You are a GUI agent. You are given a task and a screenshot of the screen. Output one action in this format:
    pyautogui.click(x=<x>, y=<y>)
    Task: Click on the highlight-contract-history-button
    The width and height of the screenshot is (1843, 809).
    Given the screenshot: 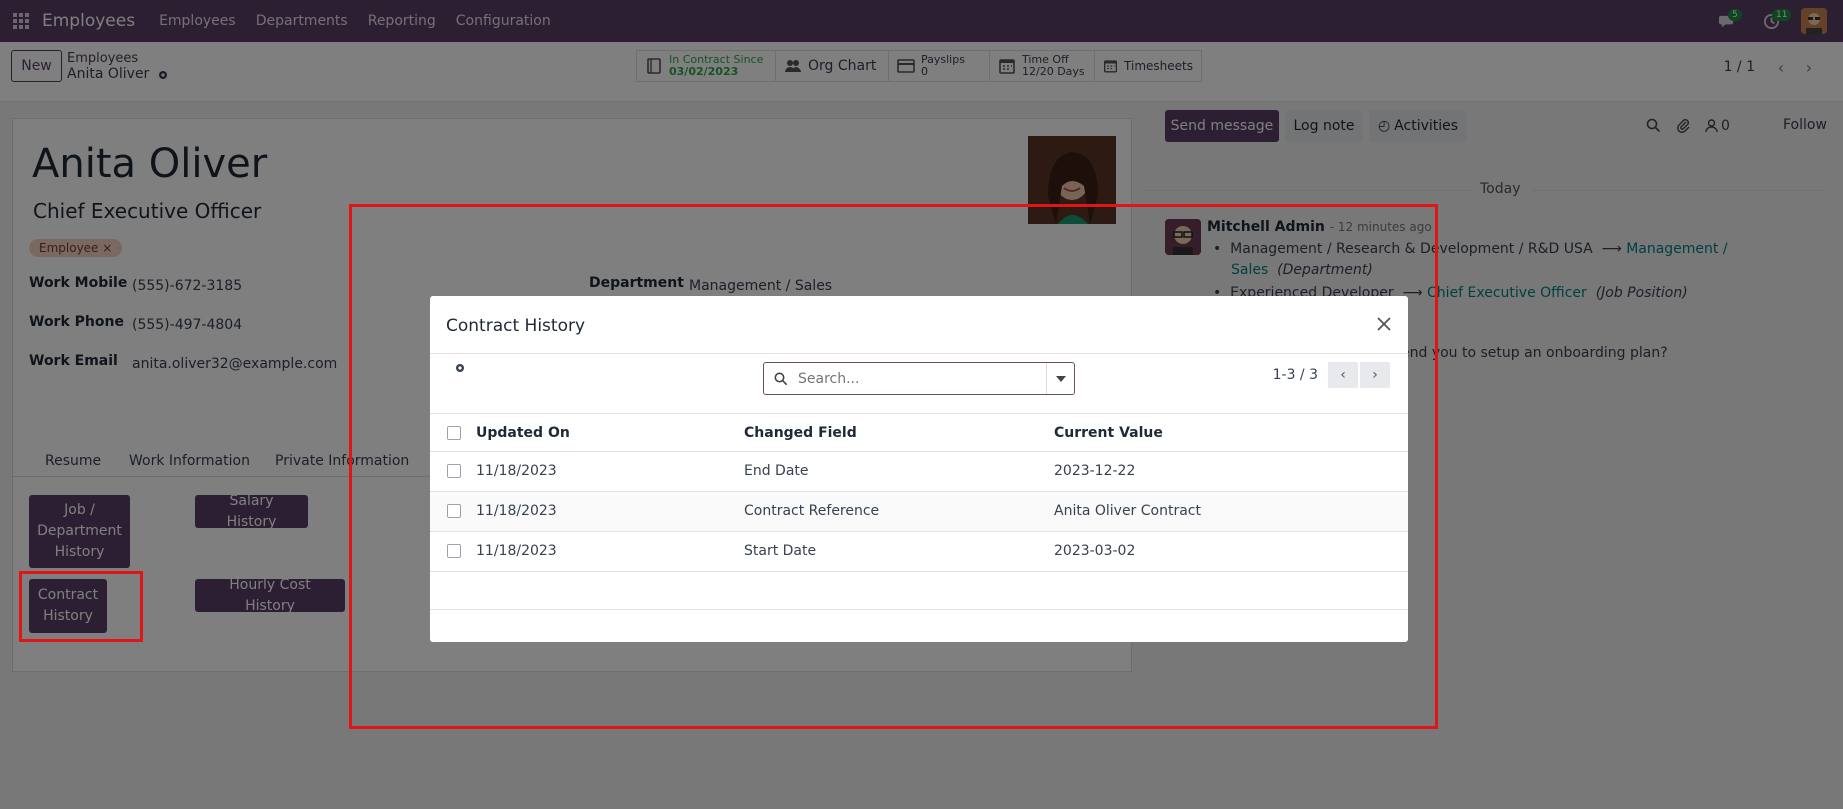 What is the action you would take?
    pyautogui.click(x=81, y=606)
    